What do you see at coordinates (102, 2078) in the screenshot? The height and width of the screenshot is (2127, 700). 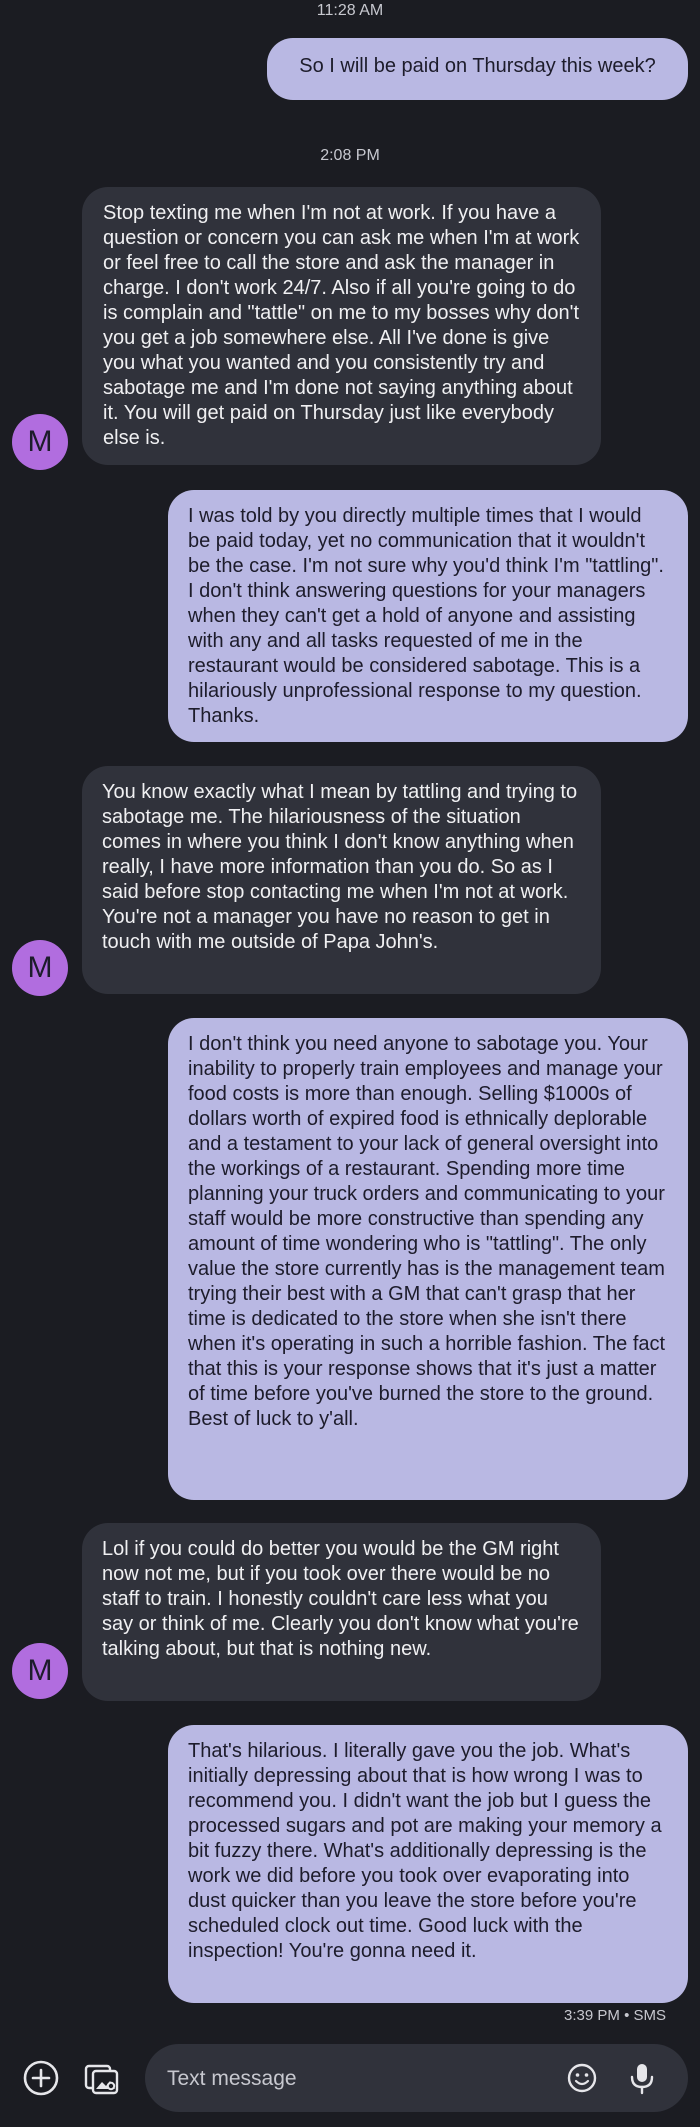 I see `gallery-icon` at bounding box center [102, 2078].